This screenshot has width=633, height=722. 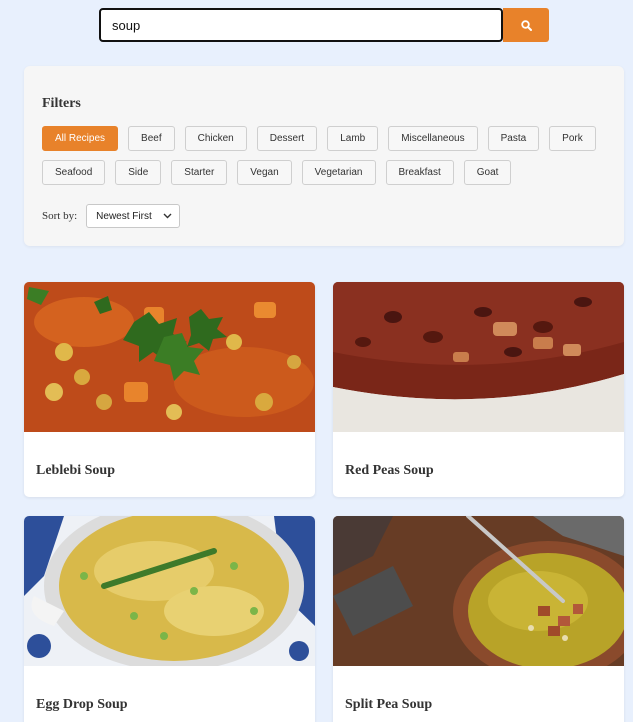 I want to click on recipe-title: Egg Drop Soup, so click(x=82, y=705).